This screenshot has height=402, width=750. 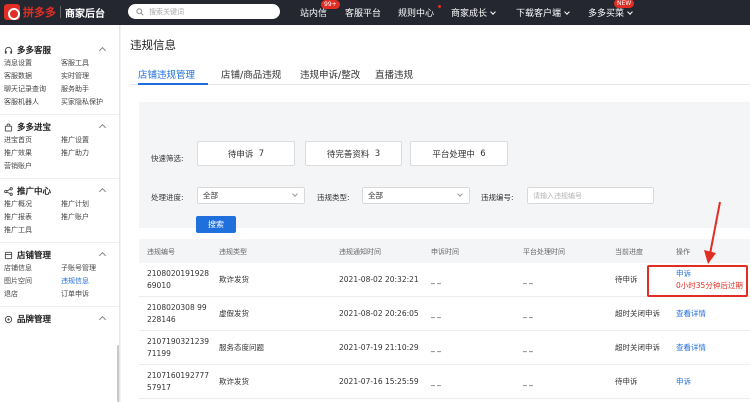 I want to click on nav-growth-label: 商家成长, so click(x=469, y=14).